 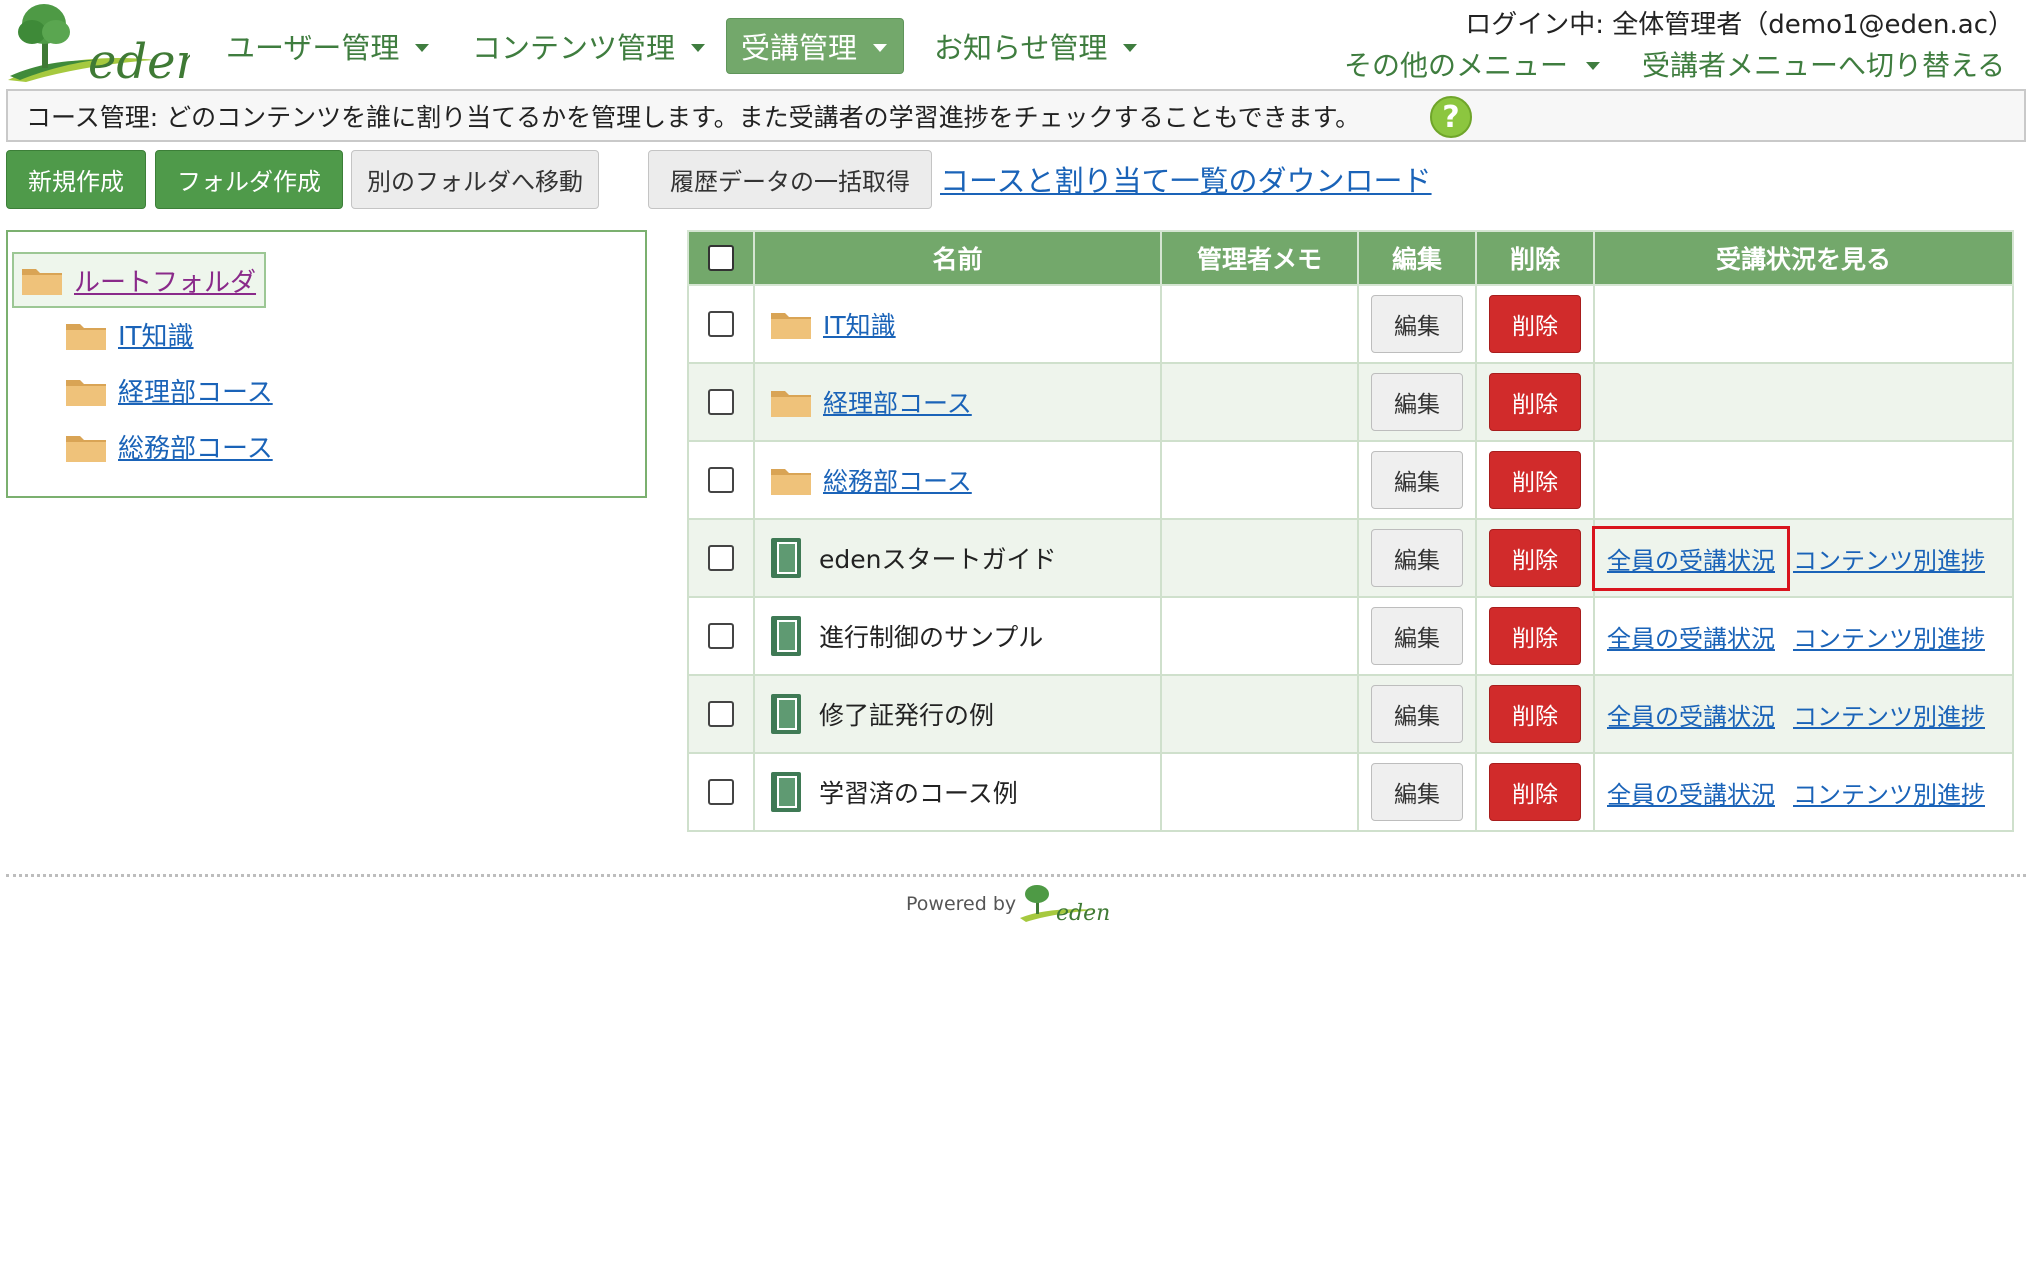 I want to click on table-row: edenスタートガイド 編集 削除 全員の受講状況 コンテンツ別進捗, so click(x=1350, y=558).